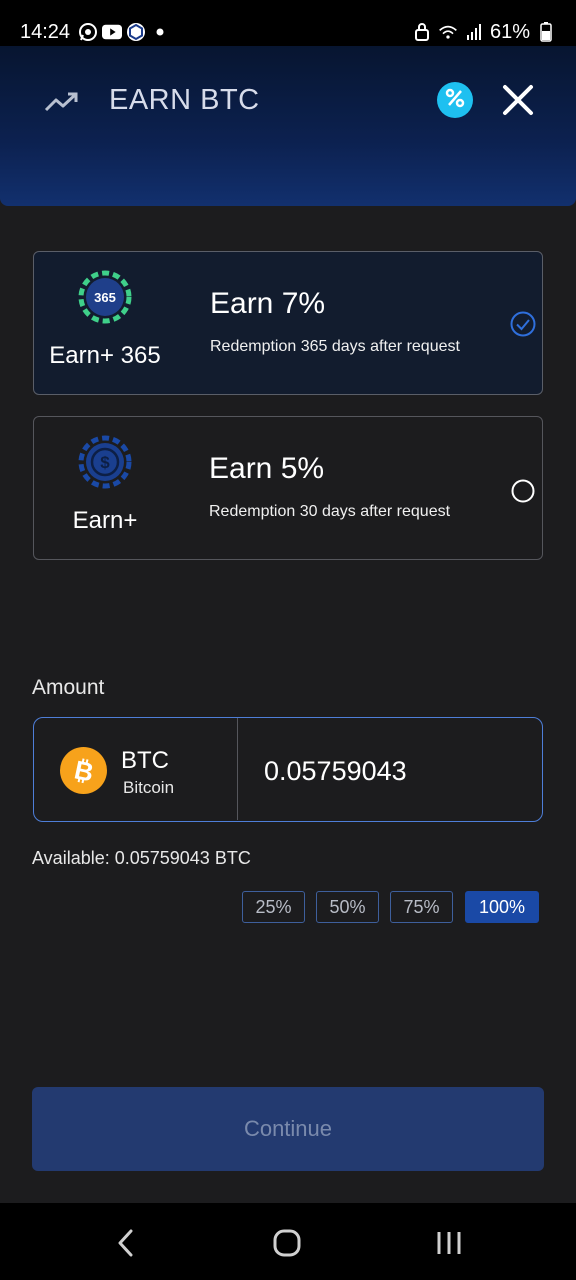  I want to click on dollar-coin-icon: $, so click(105, 462).